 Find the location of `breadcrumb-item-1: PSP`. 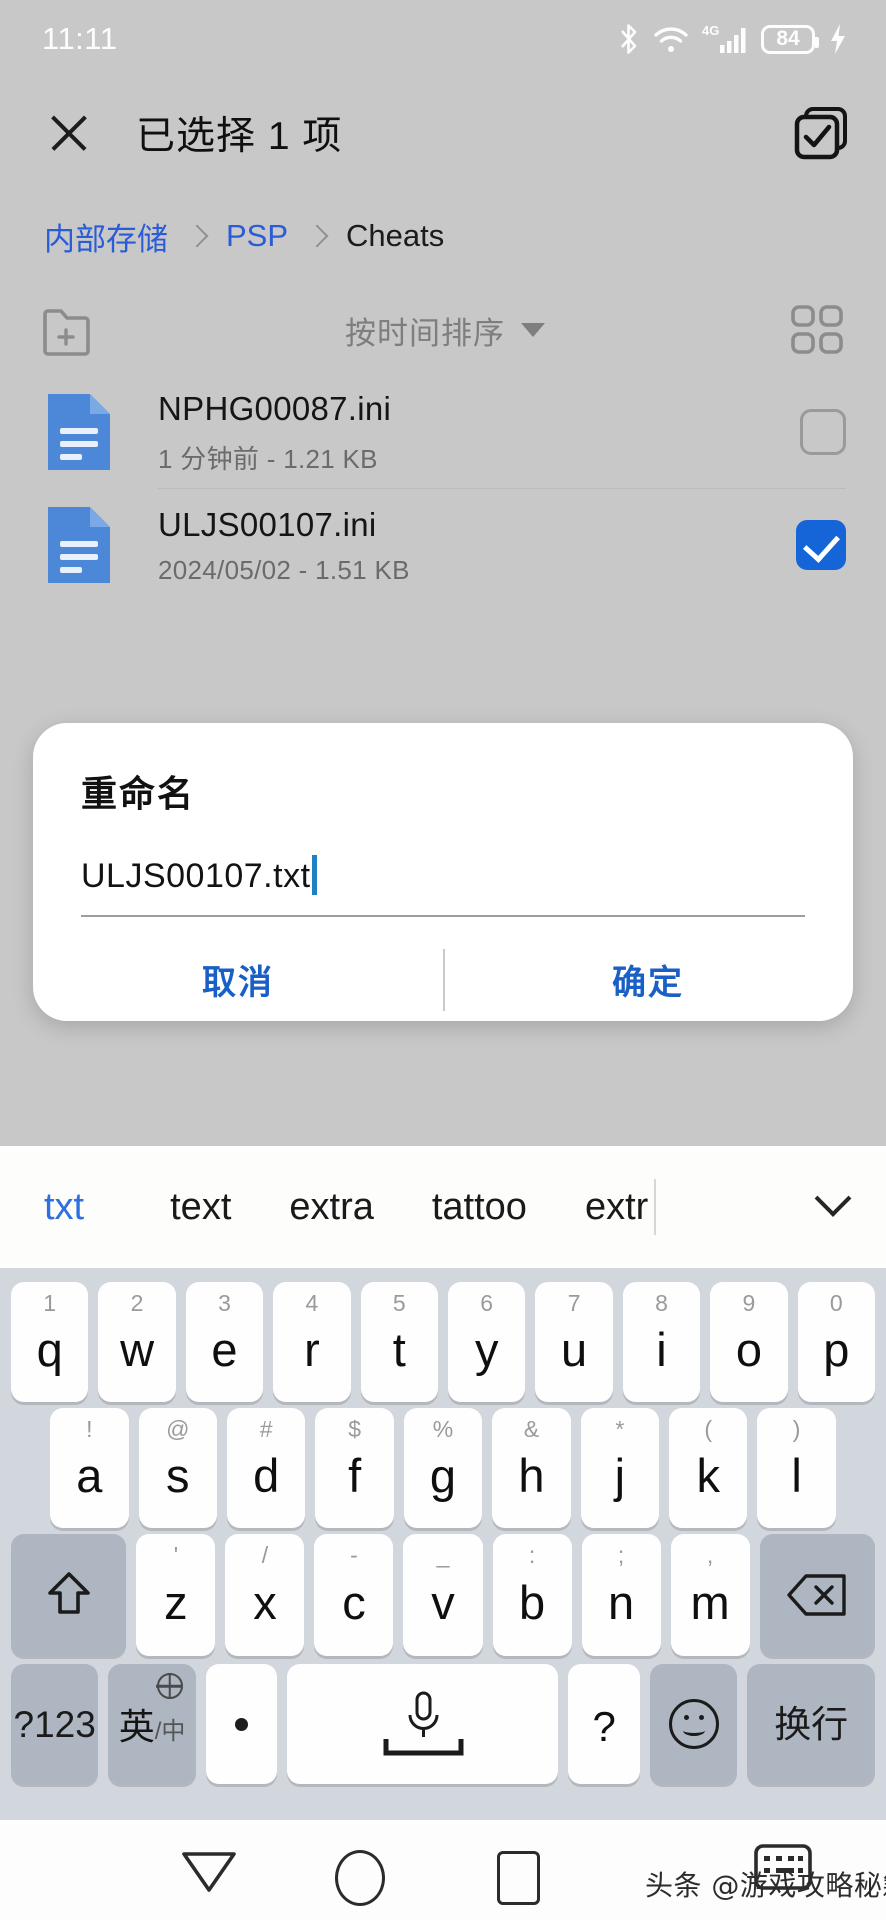

breadcrumb-item-1: PSP is located at coordinates (257, 236).